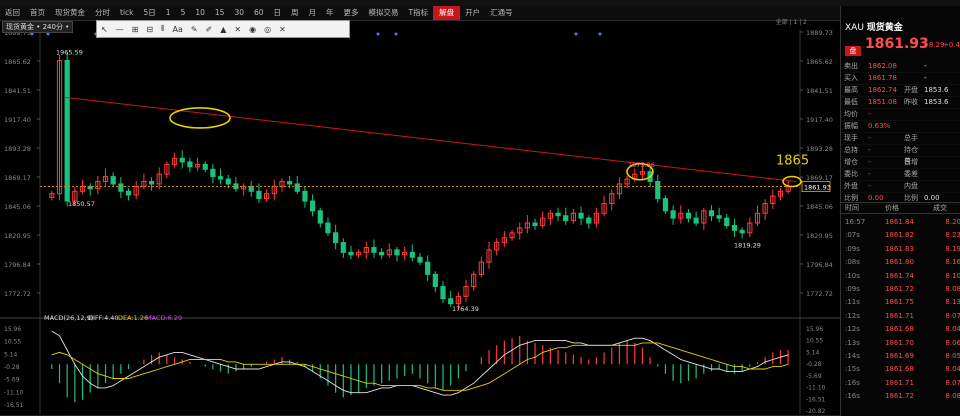 The image size is (960, 416). I want to click on draw-tool-icon: ✐, so click(209, 29).